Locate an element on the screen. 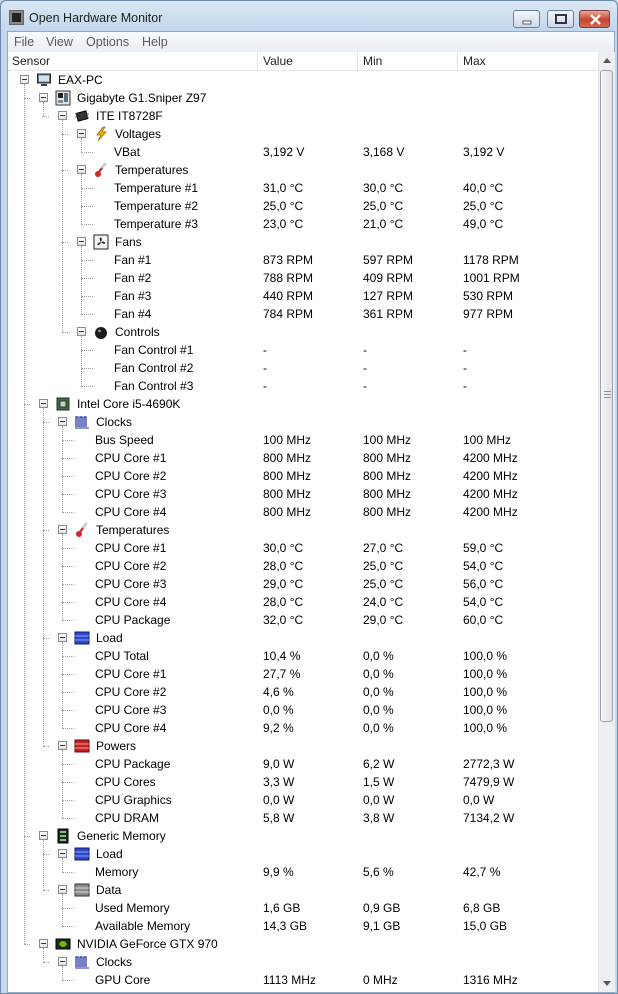  sensor-name: CPU Core #4 is located at coordinates (131, 728).